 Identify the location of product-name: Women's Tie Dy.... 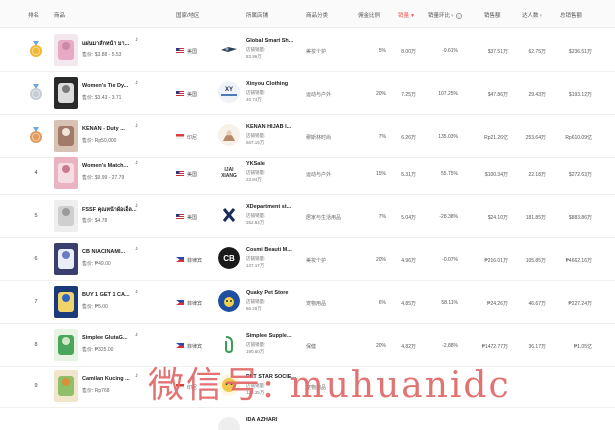
(105, 86).